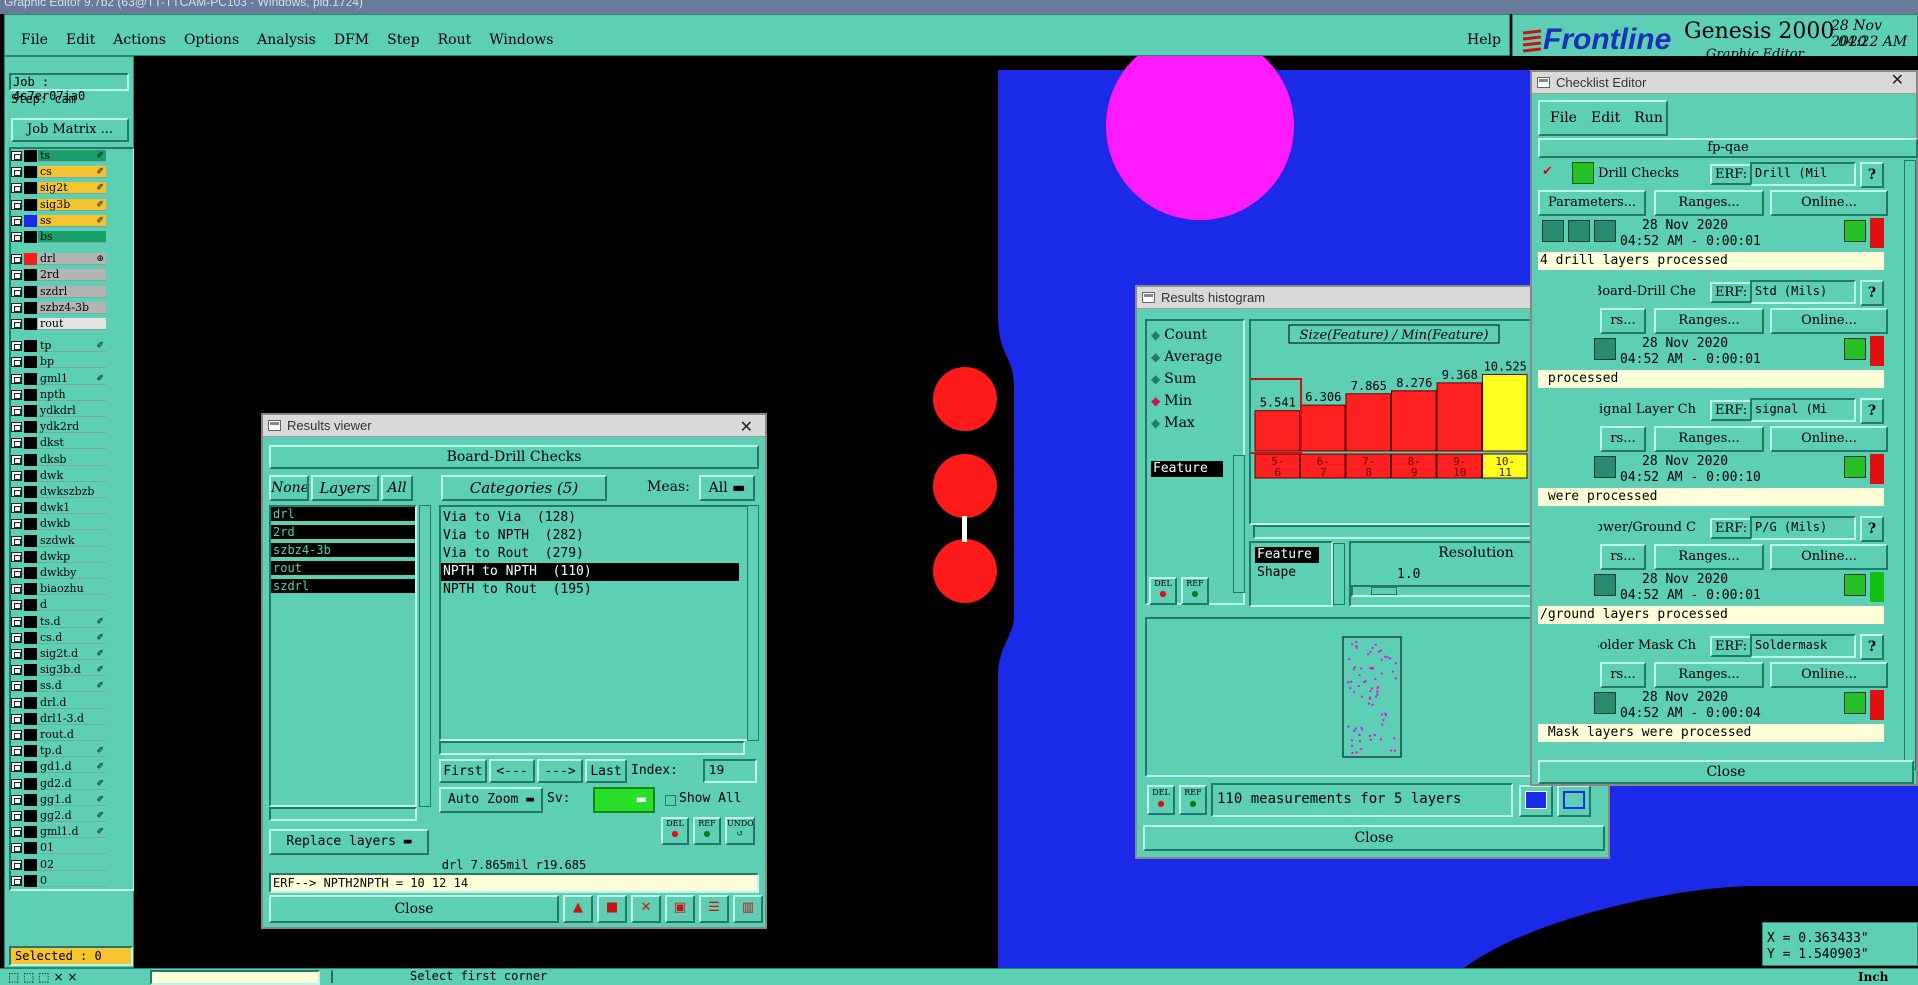  Describe the element at coordinates (425, 656) in the screenshot. I see `rv-layer-scrollbar` at that location.